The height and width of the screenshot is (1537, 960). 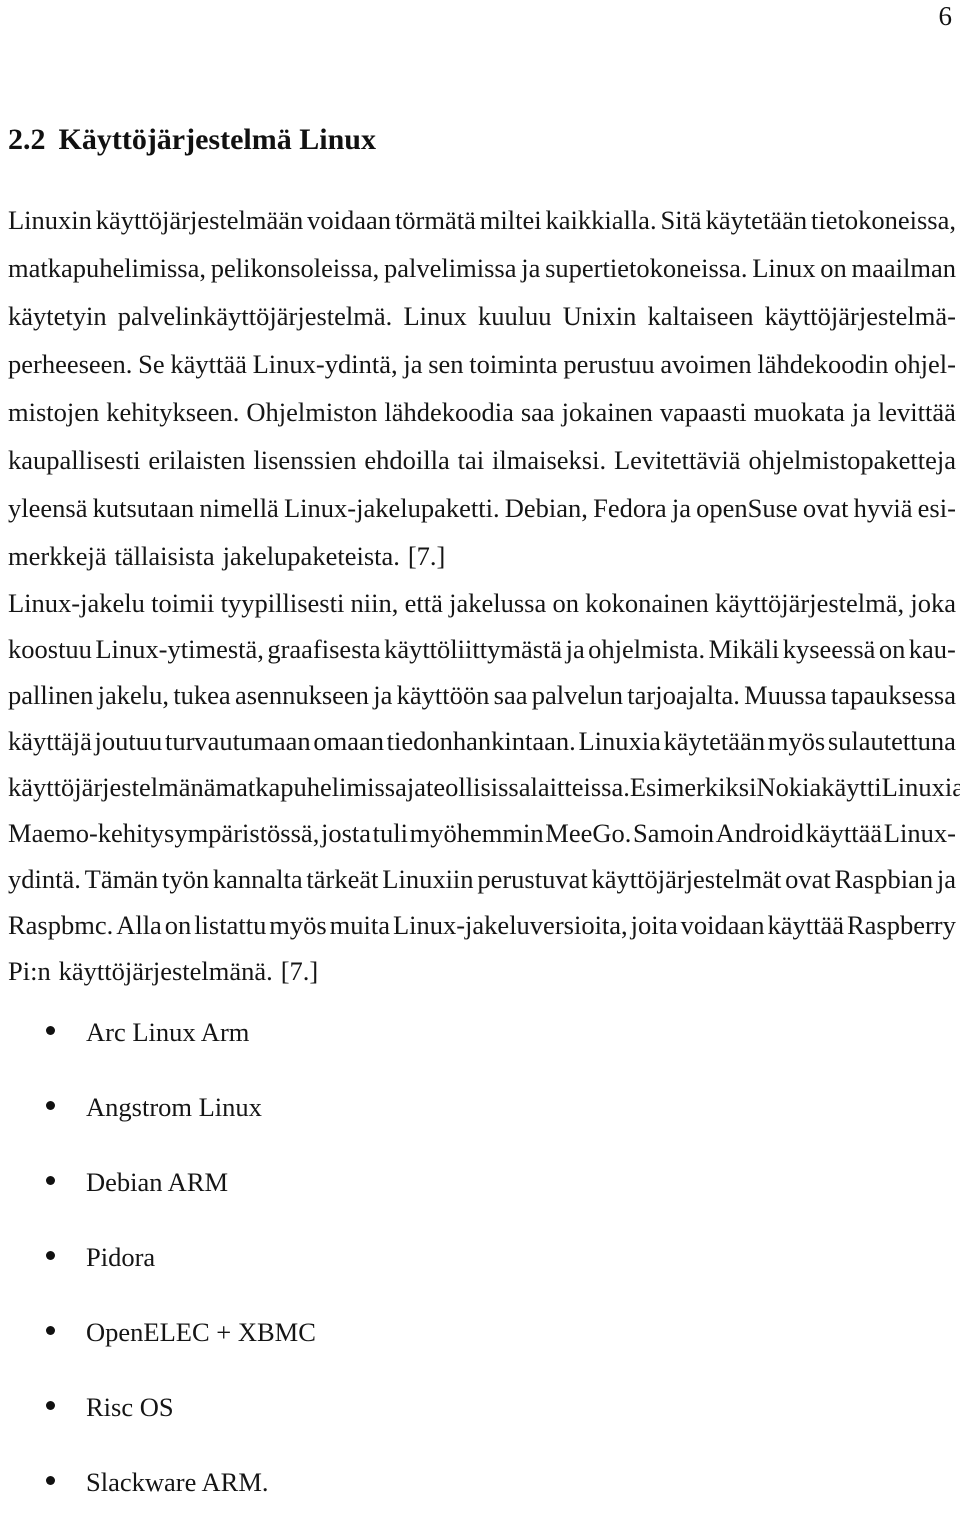 I want to click on word: käyttöliittymästä, so click(x=473, y=649).